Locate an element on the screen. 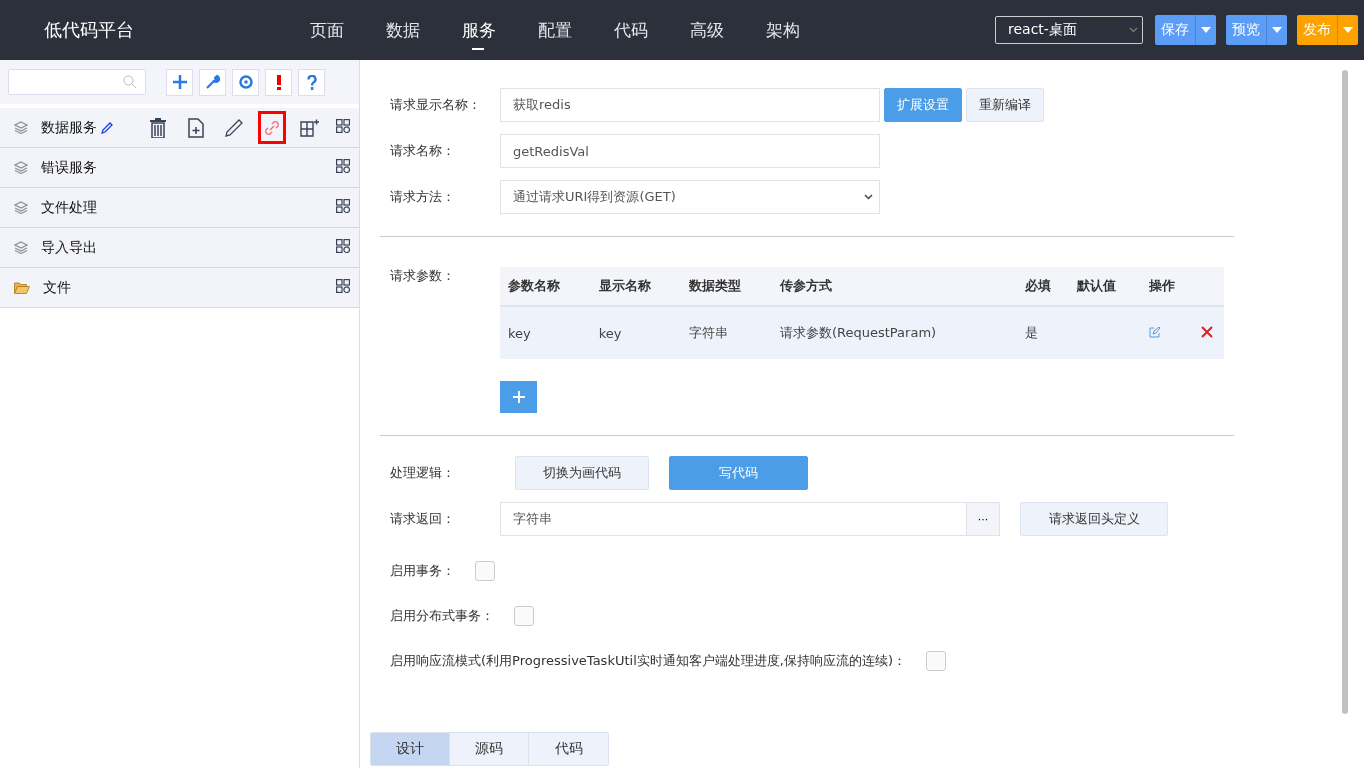 This screenshot has width=1364, height=768. item-label: 导入导出 is located at coordinates (69, 247).